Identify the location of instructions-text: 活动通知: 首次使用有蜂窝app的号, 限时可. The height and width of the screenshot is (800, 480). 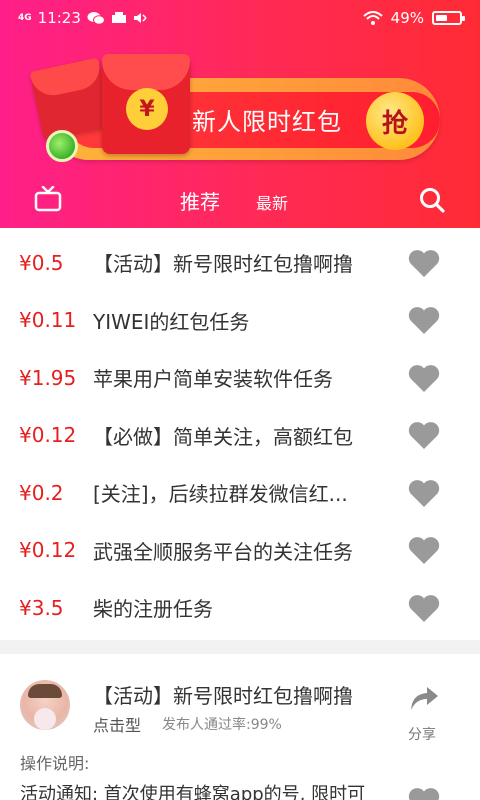
(193, 792).